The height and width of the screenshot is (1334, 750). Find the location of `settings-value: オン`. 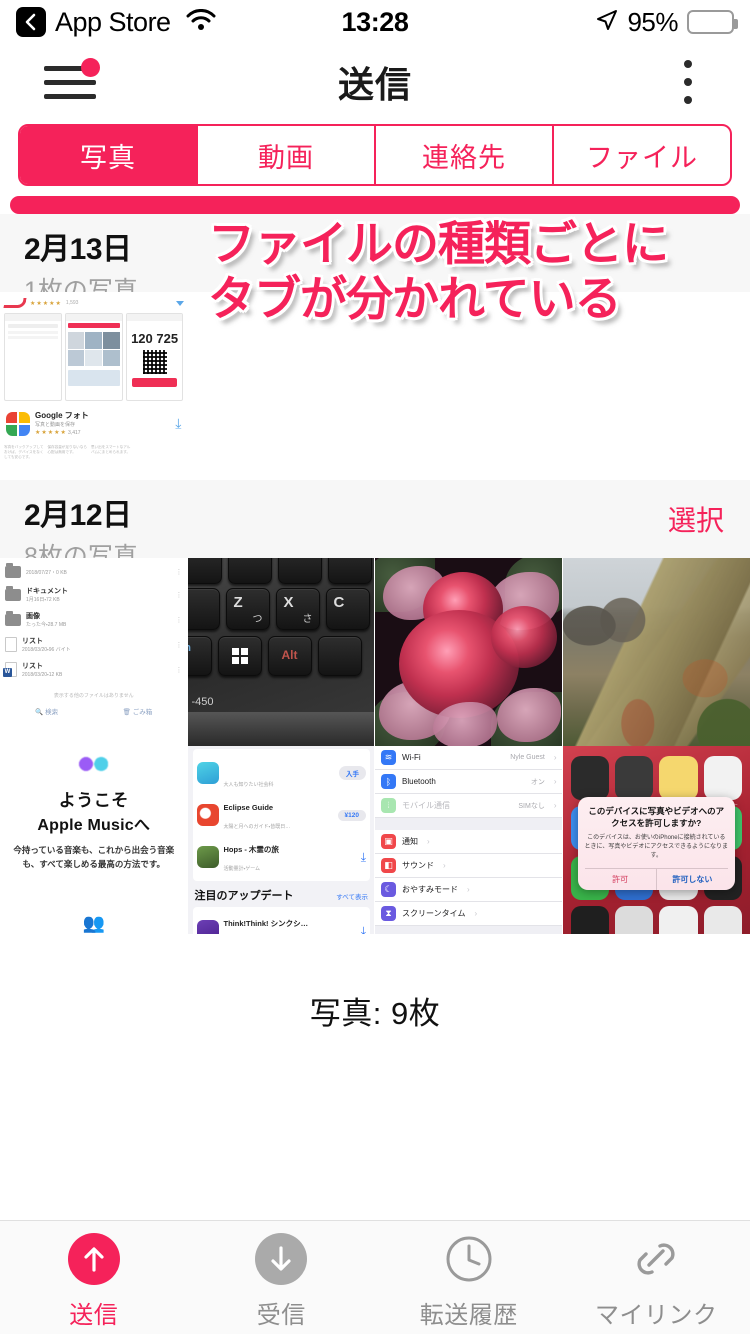

settings-value: オン is located at coordinates (537, 782).